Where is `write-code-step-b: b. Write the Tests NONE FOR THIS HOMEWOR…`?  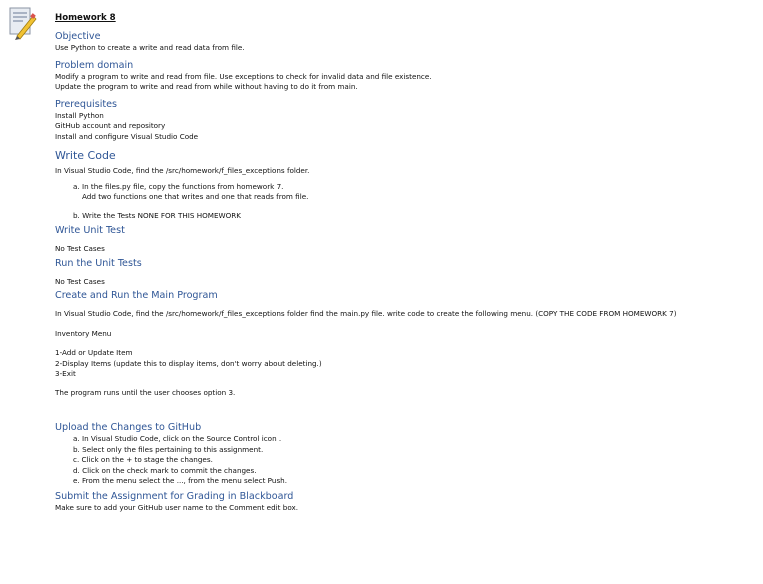 write-code-step-b: b. Write the Tests NONE FOR THIS HOMEWOR… is located at coordinates (157, 215).